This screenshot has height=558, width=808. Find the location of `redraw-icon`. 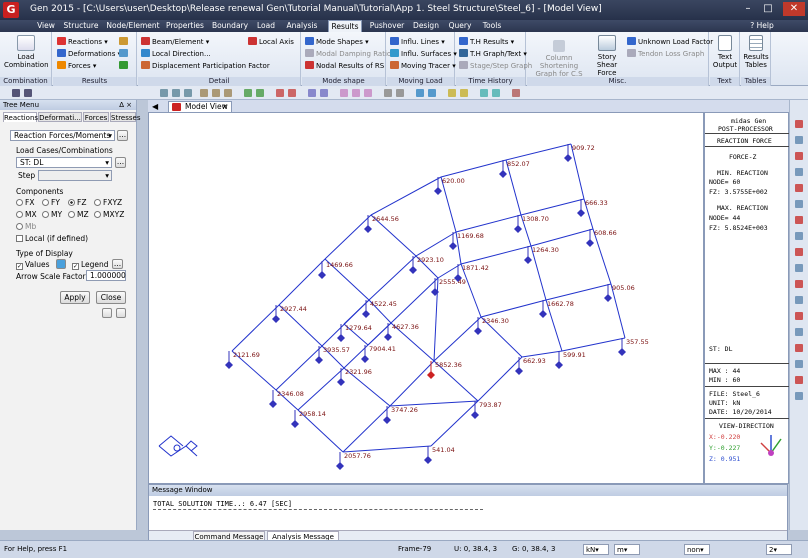

redraw-icon is located at coordinates (484, 93).